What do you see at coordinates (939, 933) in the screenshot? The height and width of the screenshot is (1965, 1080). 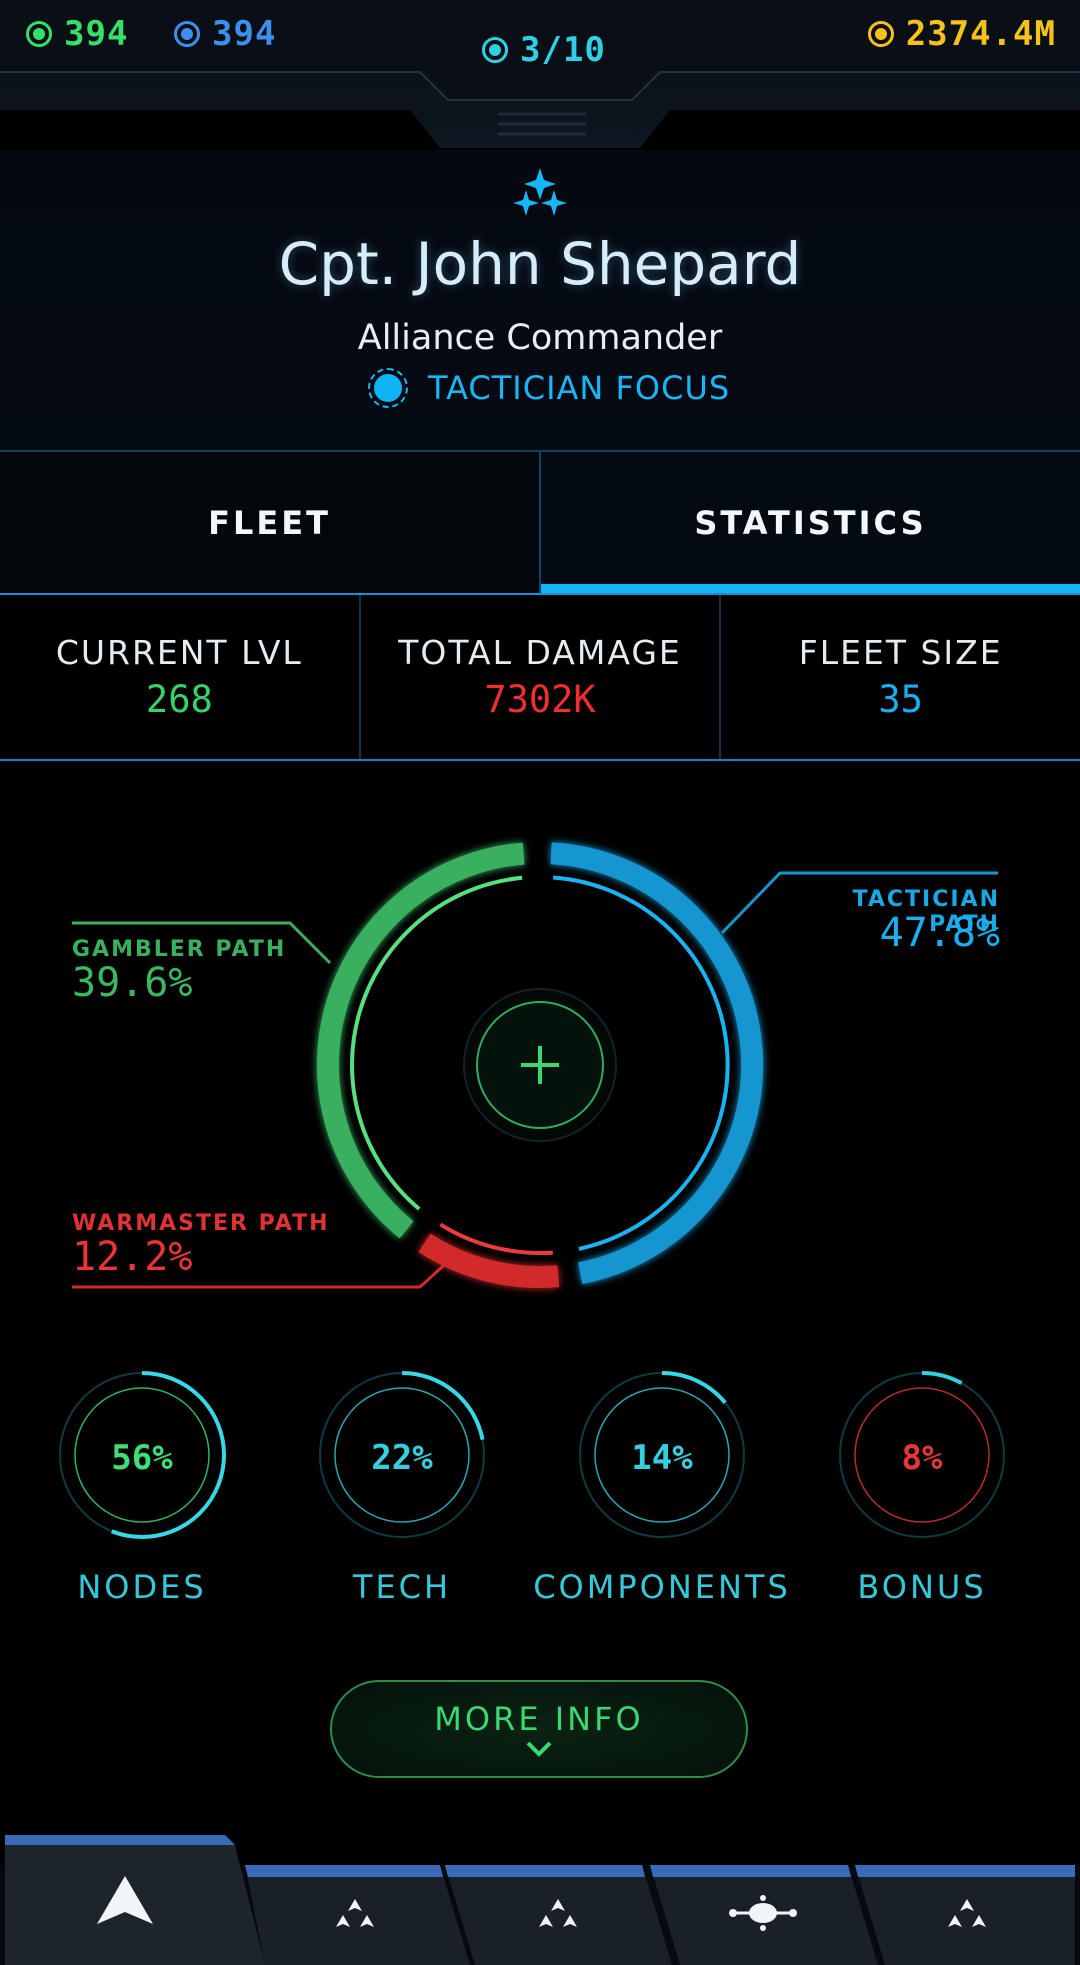 I see `tactician-path-value: 47.8%` at bounding box center [939, 933].